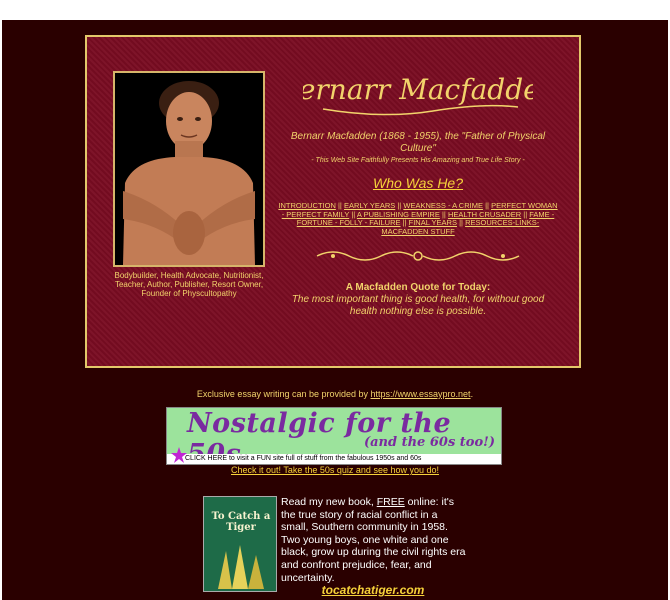  What do you see at coordinates (241, 522) in the screenshot?
I see `book-cover-title: To Catch a Tiger` at bounding box center [241, 522].